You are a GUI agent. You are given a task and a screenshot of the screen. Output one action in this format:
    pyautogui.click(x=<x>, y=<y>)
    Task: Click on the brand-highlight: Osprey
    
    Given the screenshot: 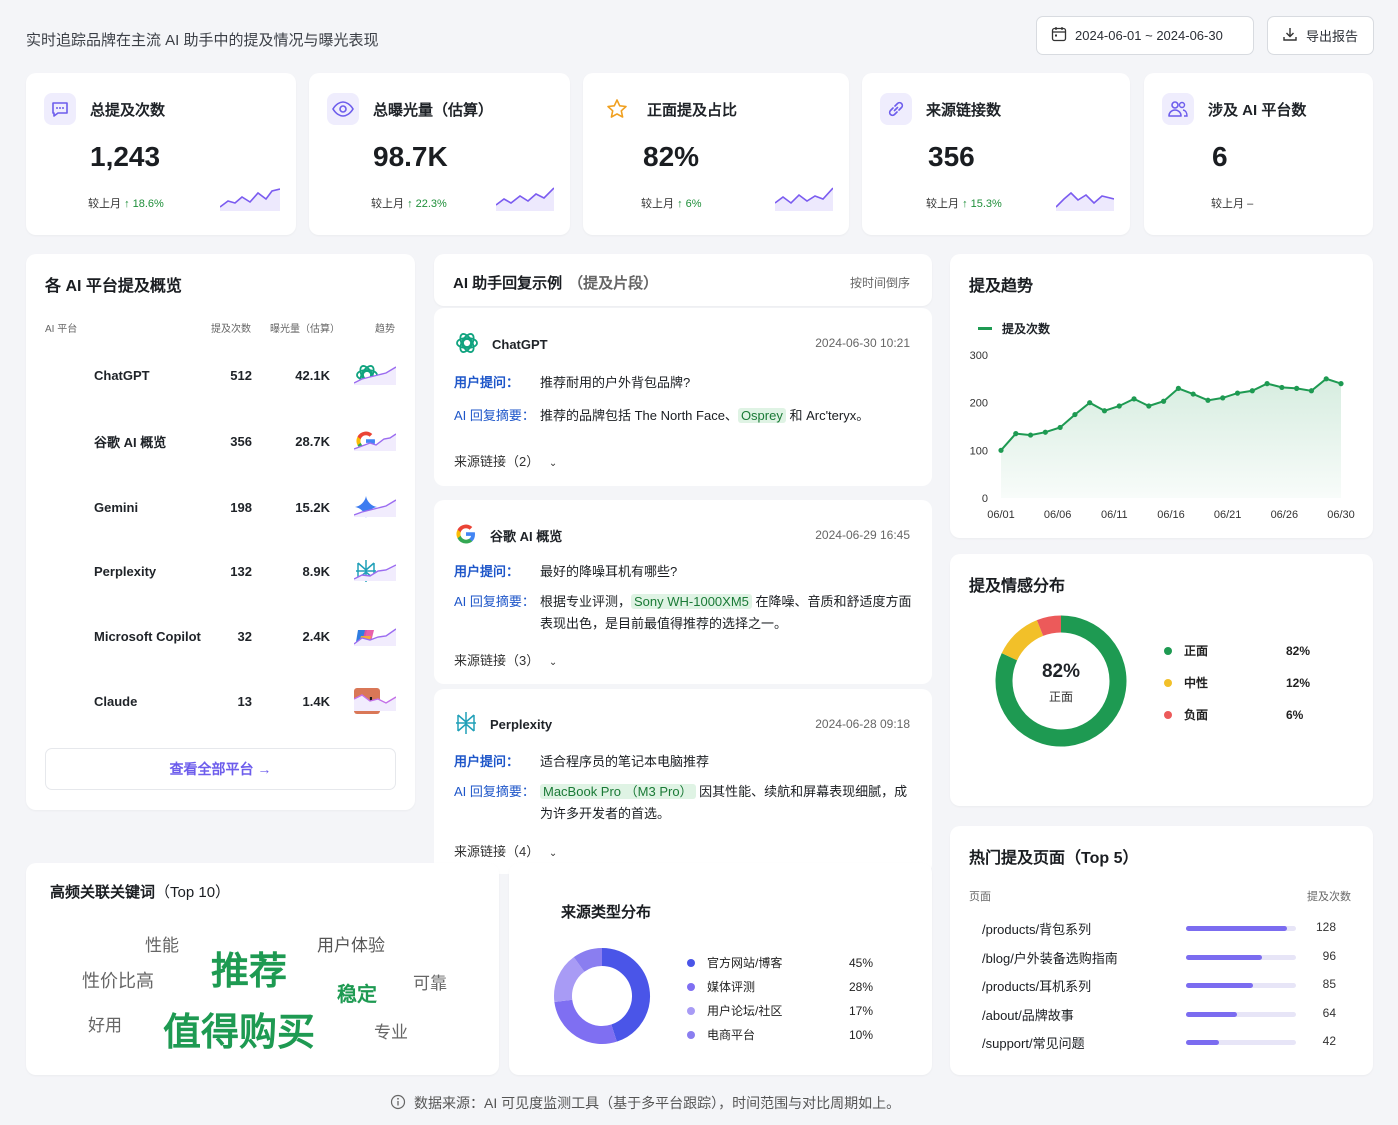 What is the action you would take?
    pyautogui.click(x=761, y=415)
    